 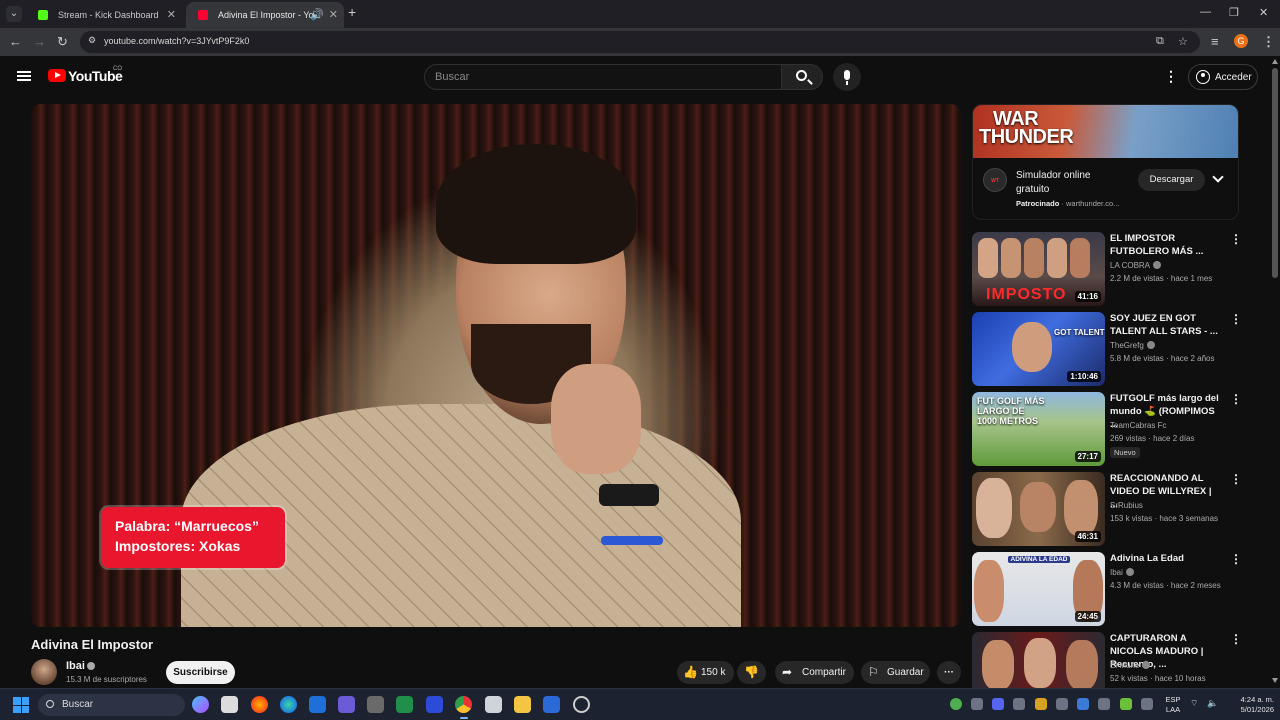 I want to click on video-thumbnail: 46:31, so click(x=1038, y=509).